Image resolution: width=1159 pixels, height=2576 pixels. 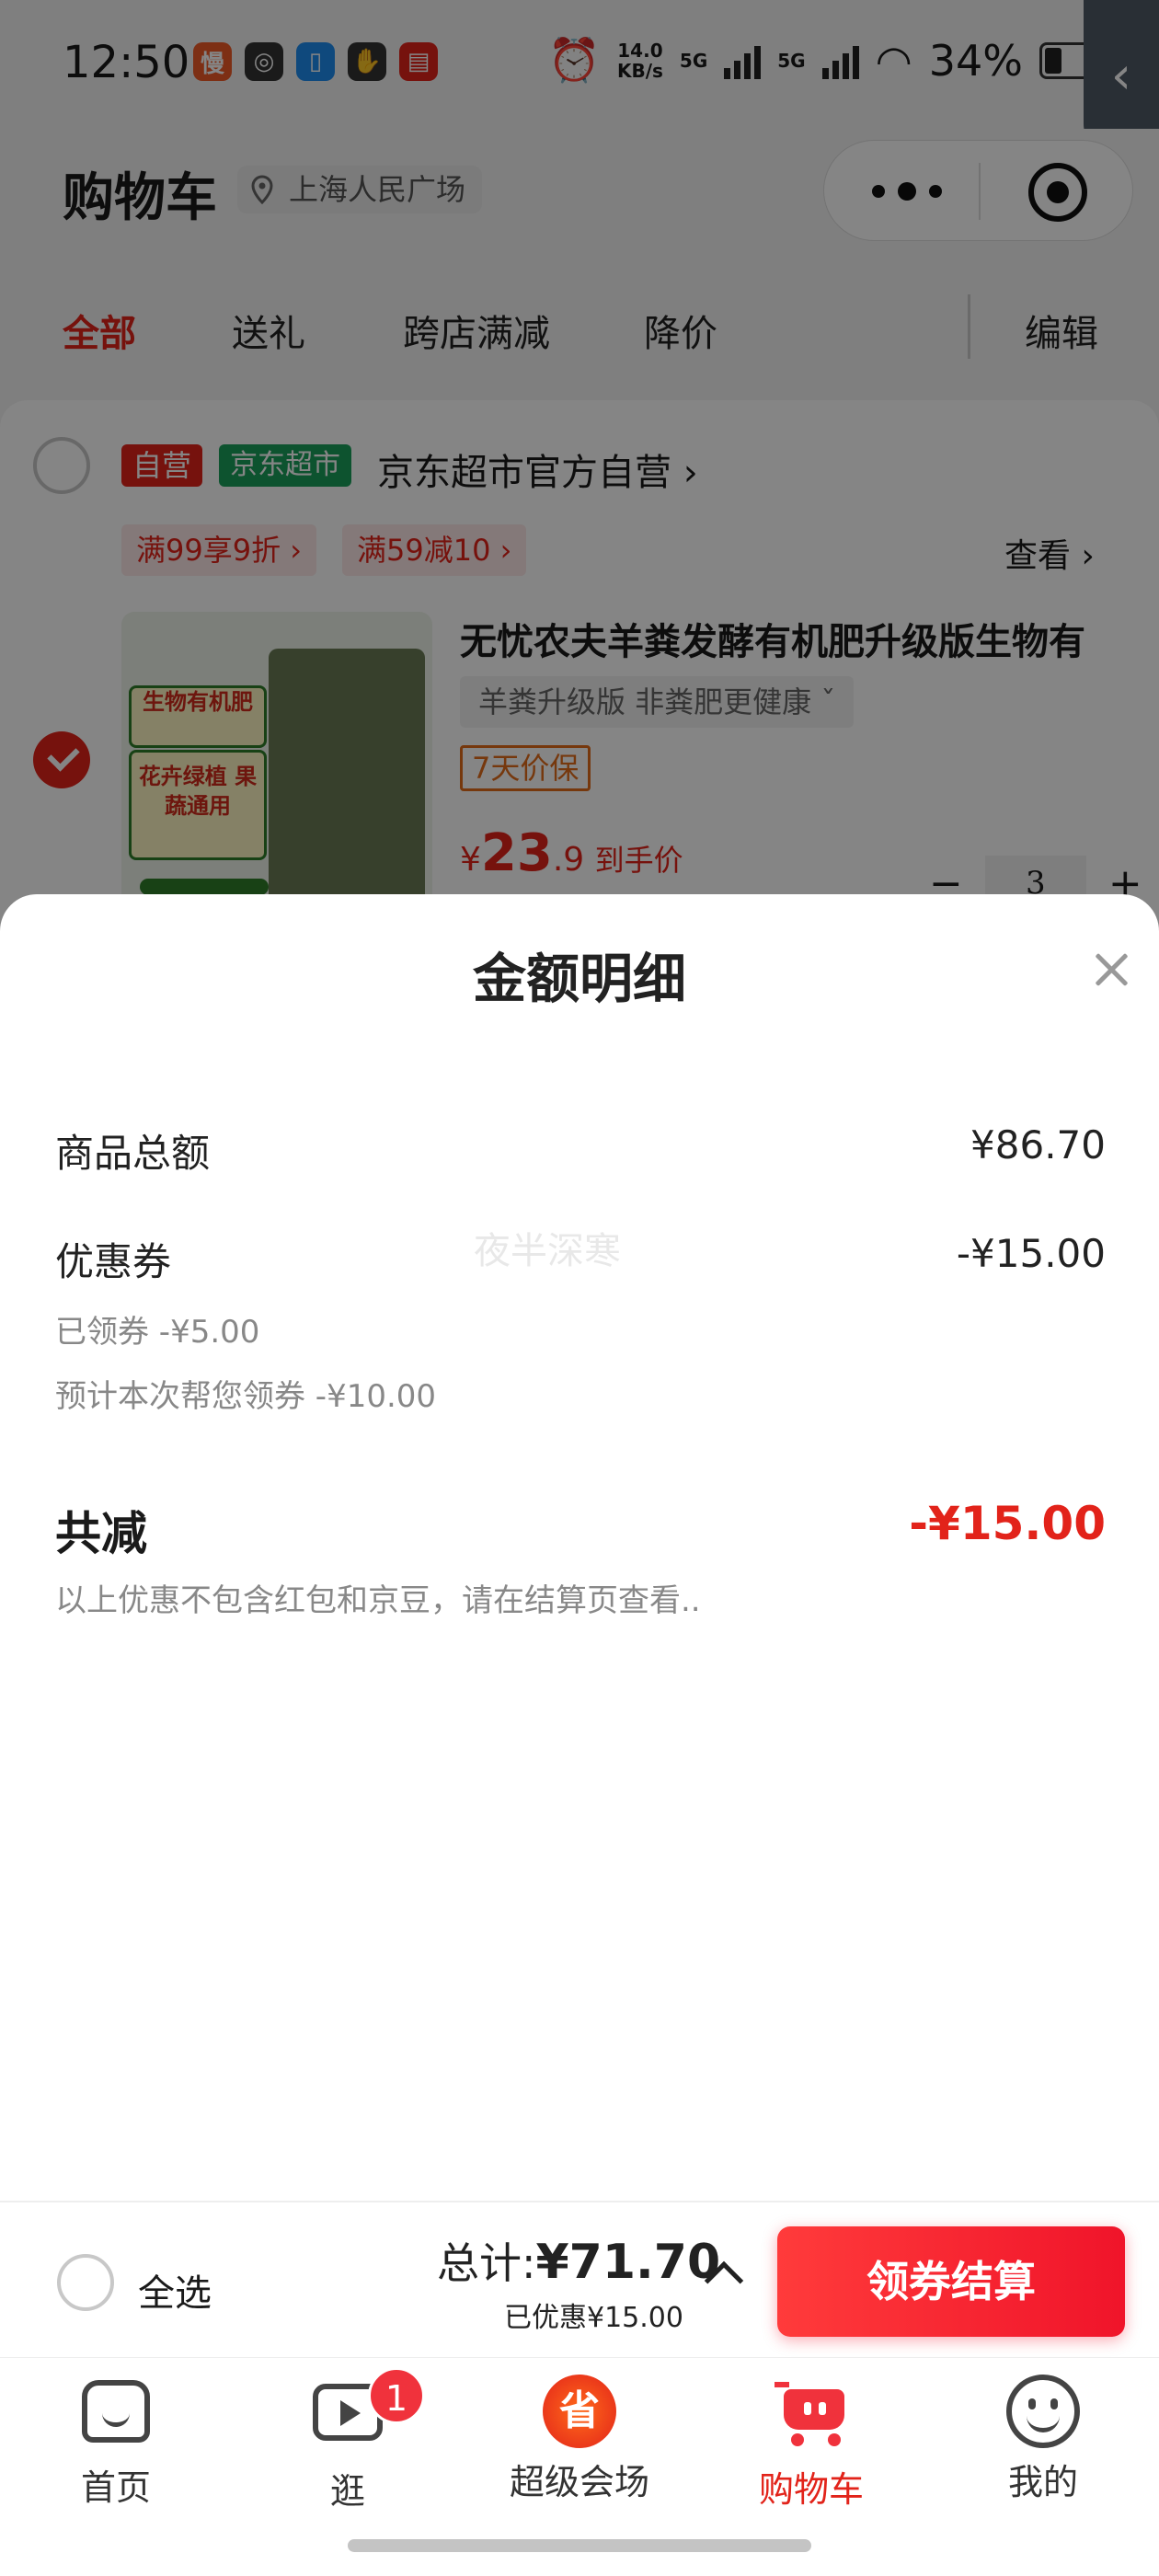 I want to click on notification-badge: 1, so click(x=396, y=2395).